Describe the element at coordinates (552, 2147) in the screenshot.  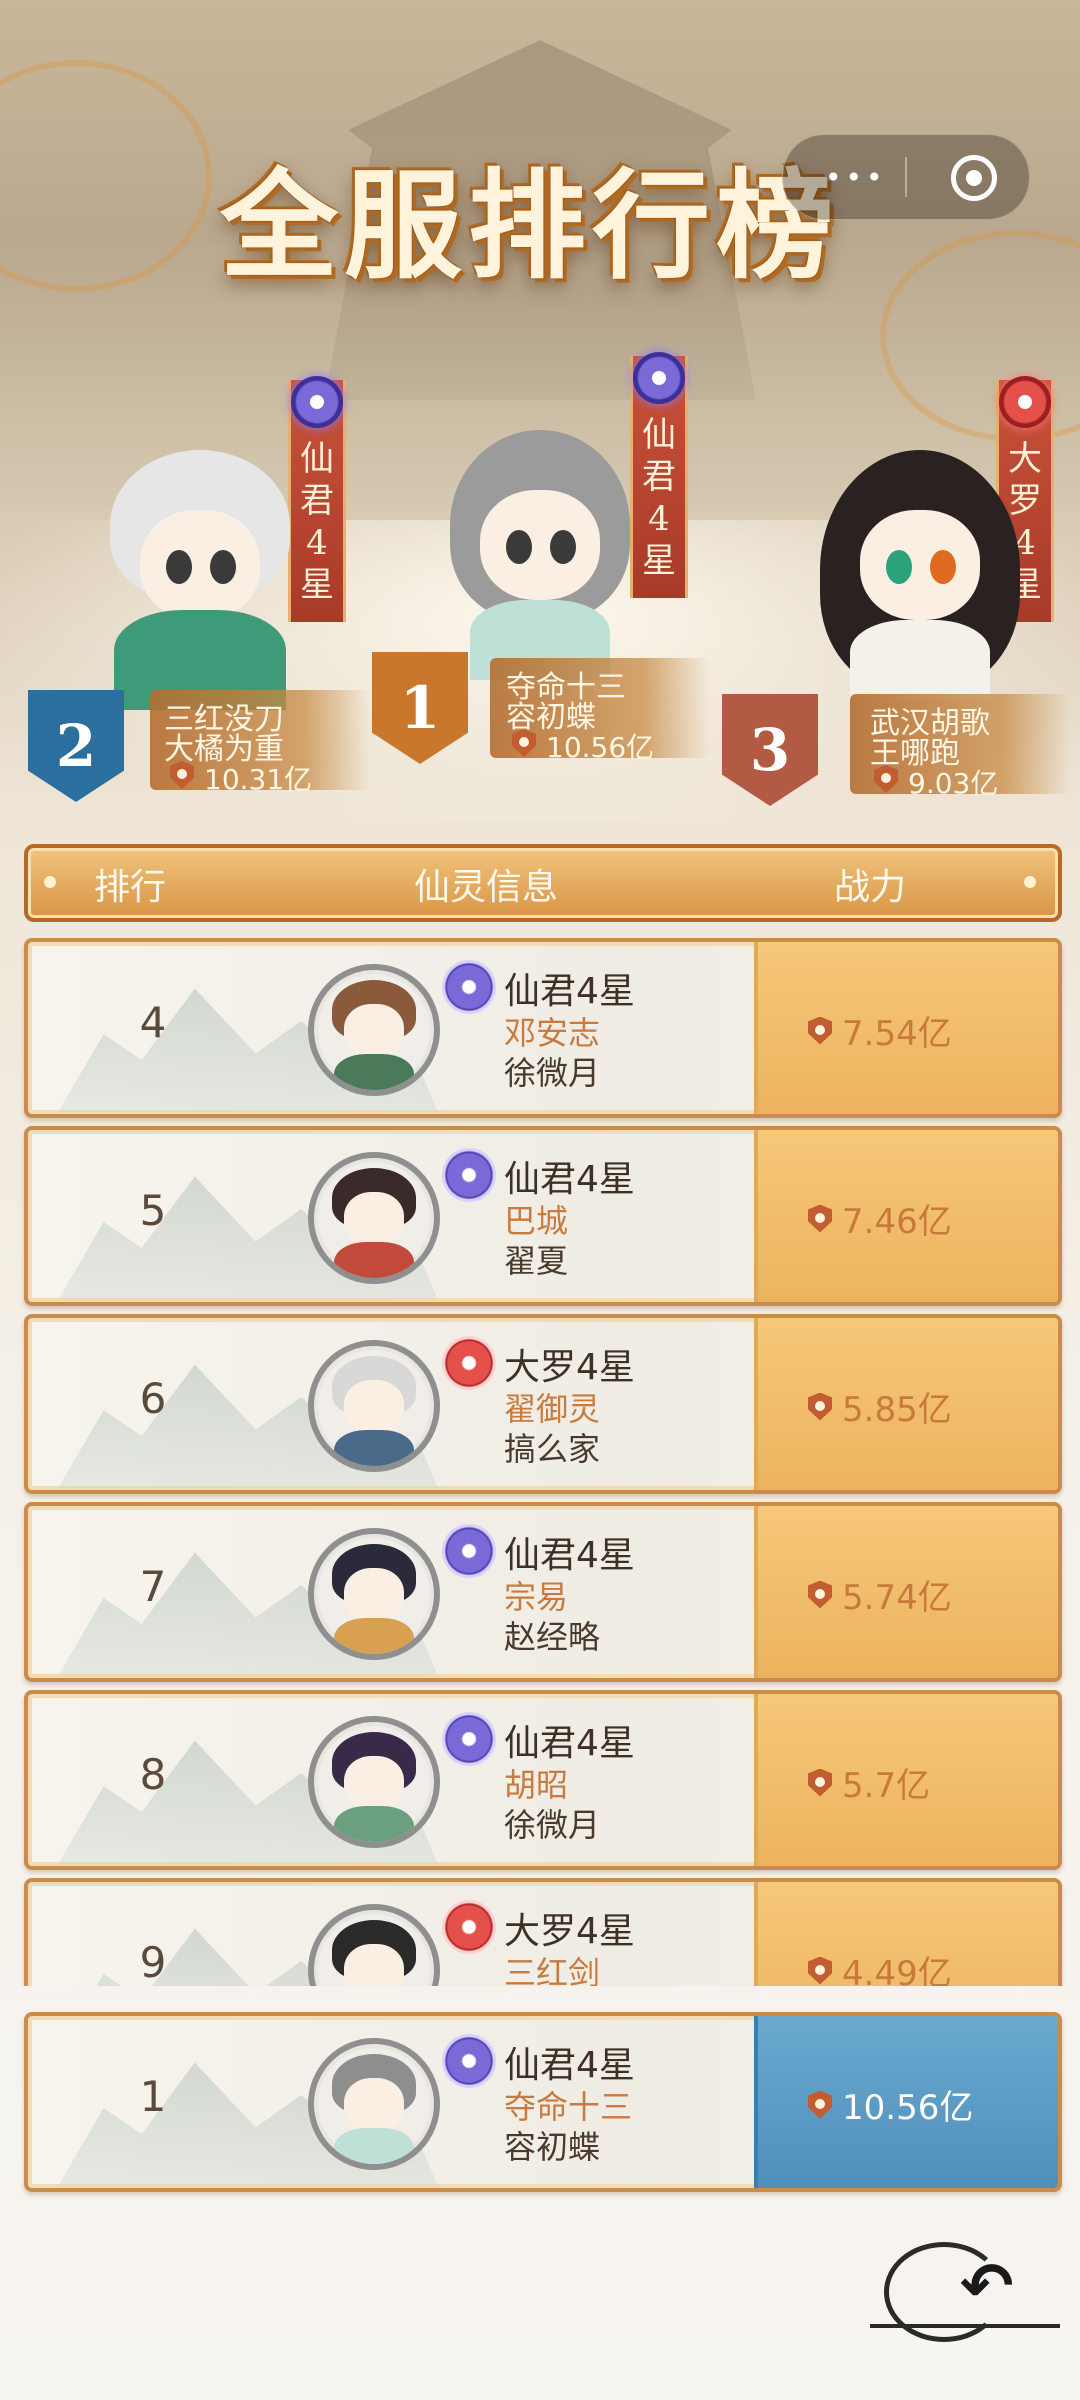
I see `my-user-name: 容初蝶` at that location.